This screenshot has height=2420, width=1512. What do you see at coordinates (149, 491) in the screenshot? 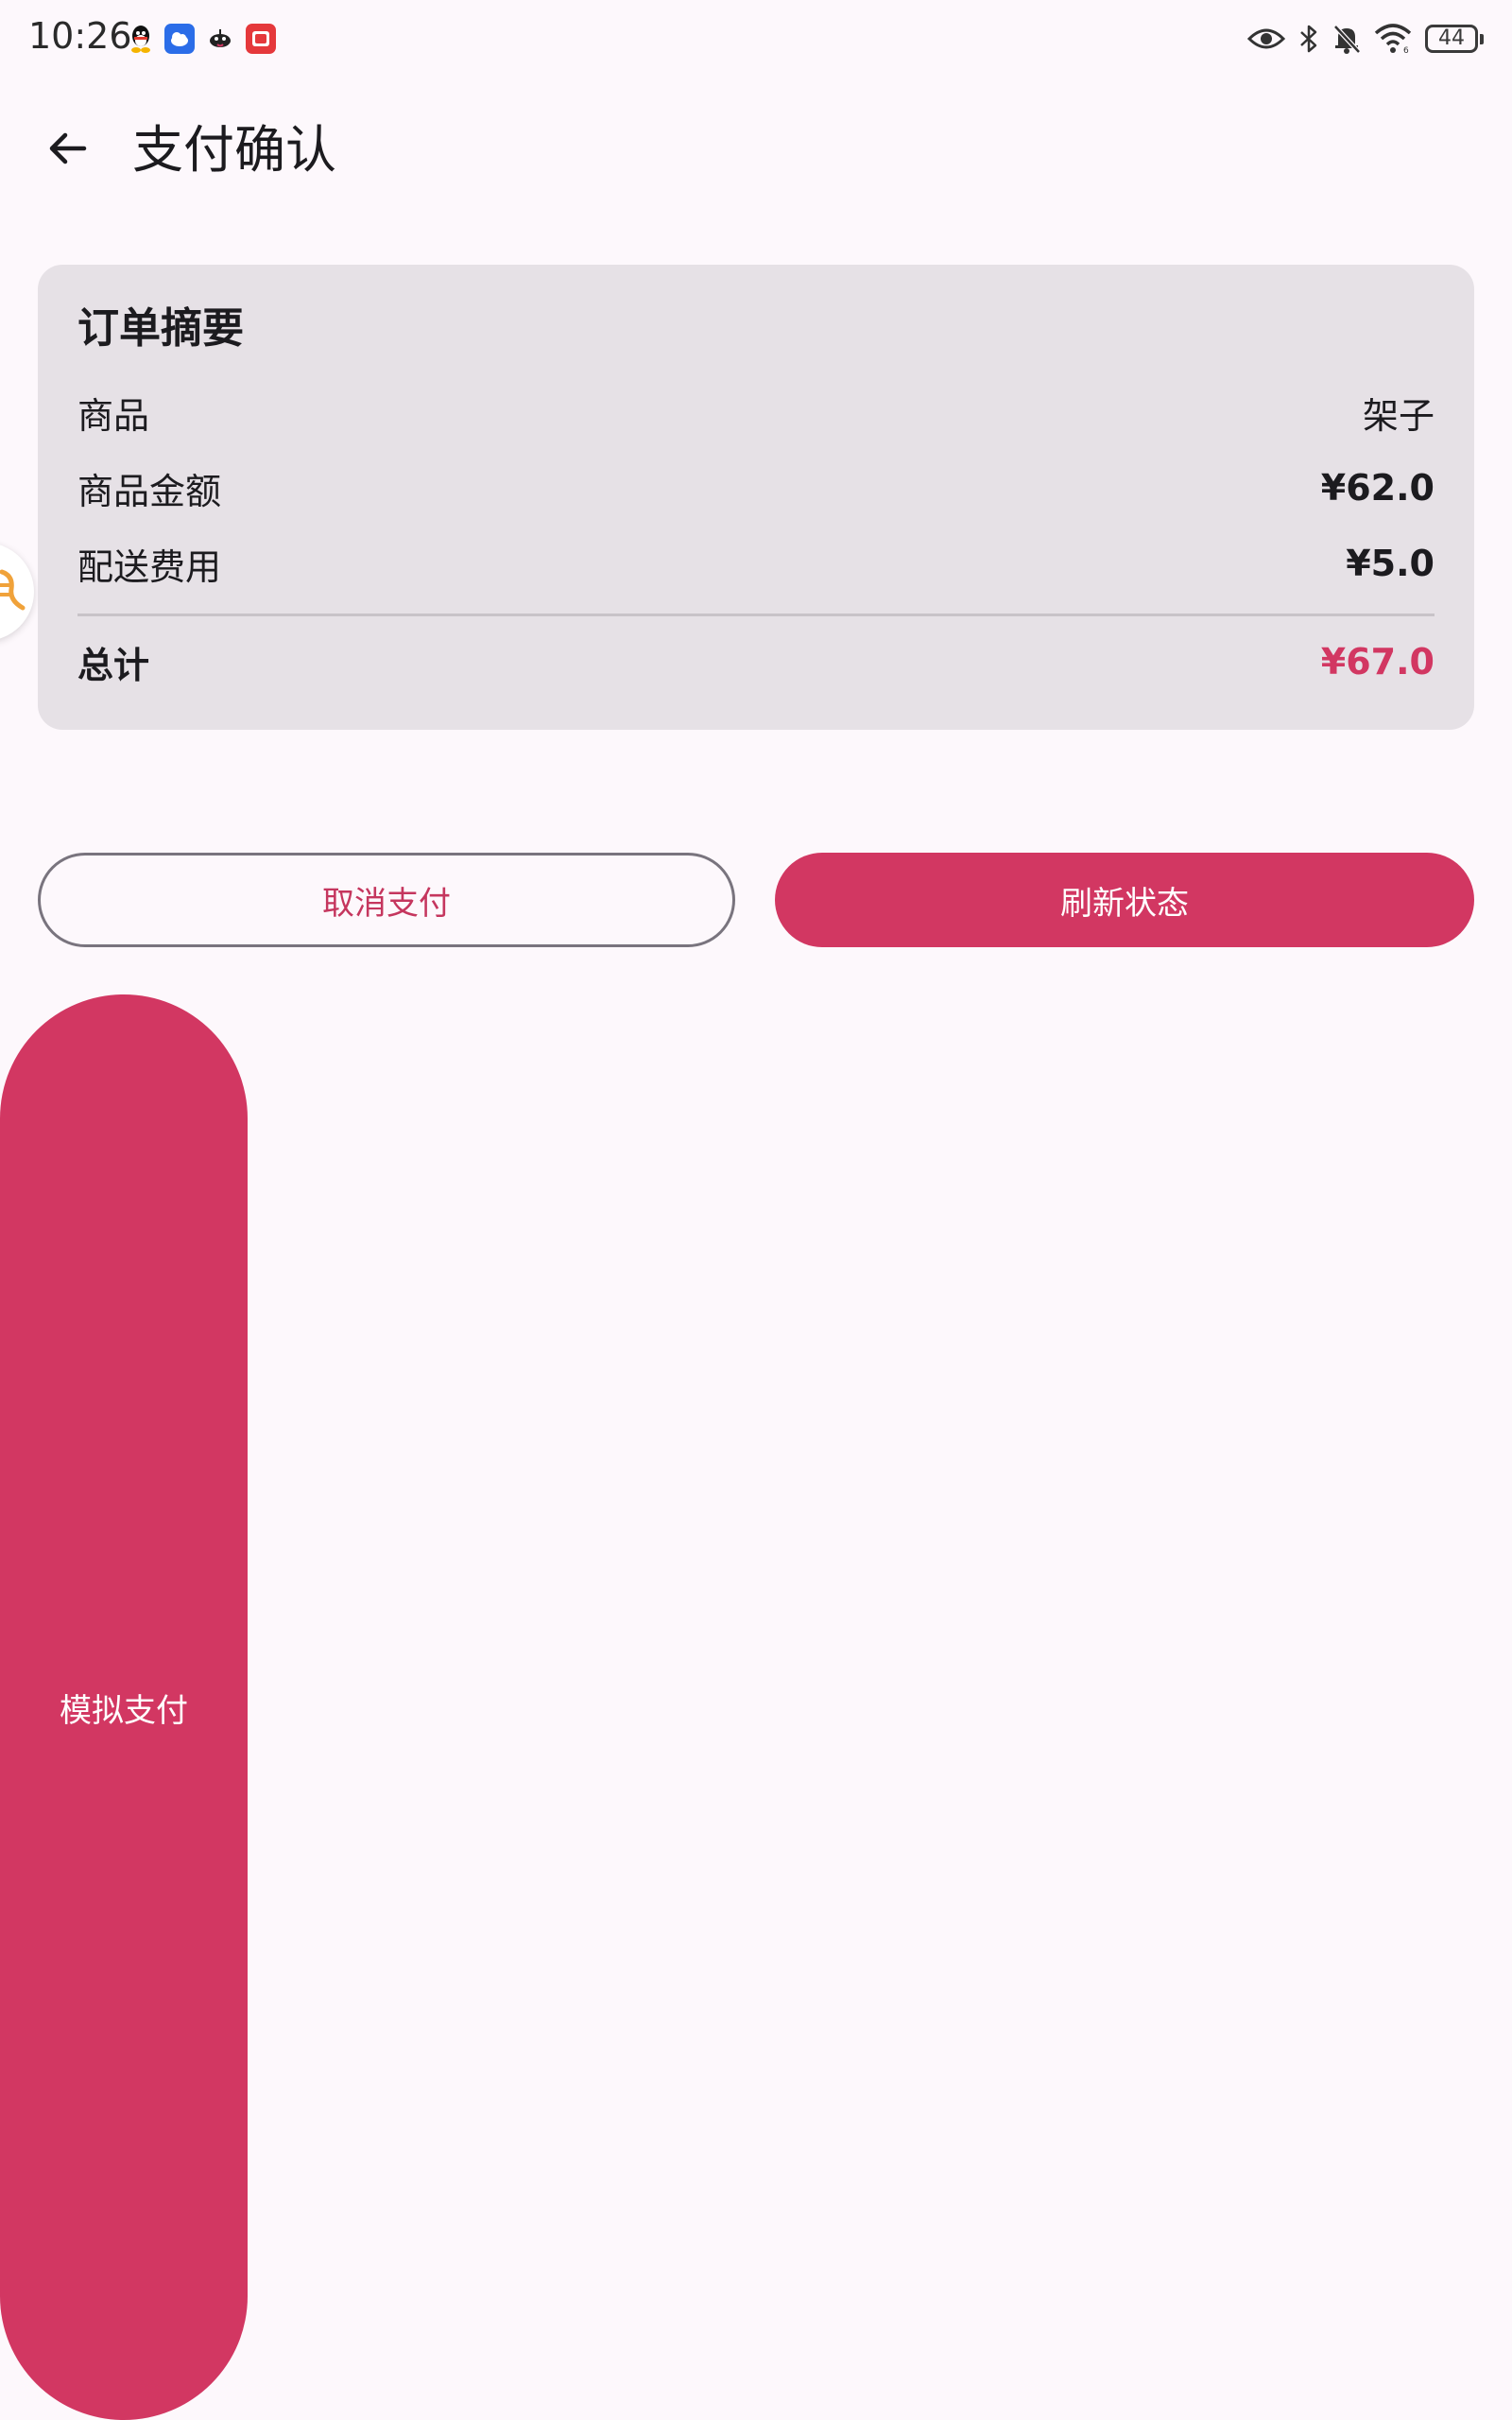
I see `amount-label: 商品金额` at bounding box center [149, 491].